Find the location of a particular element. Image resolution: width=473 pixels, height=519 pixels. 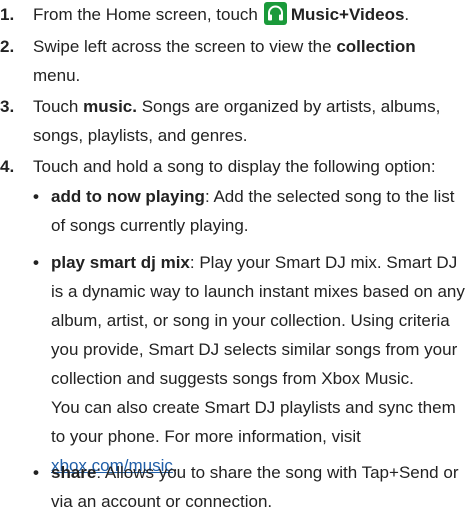

headphones-icon is located at coordinates (275, 13).